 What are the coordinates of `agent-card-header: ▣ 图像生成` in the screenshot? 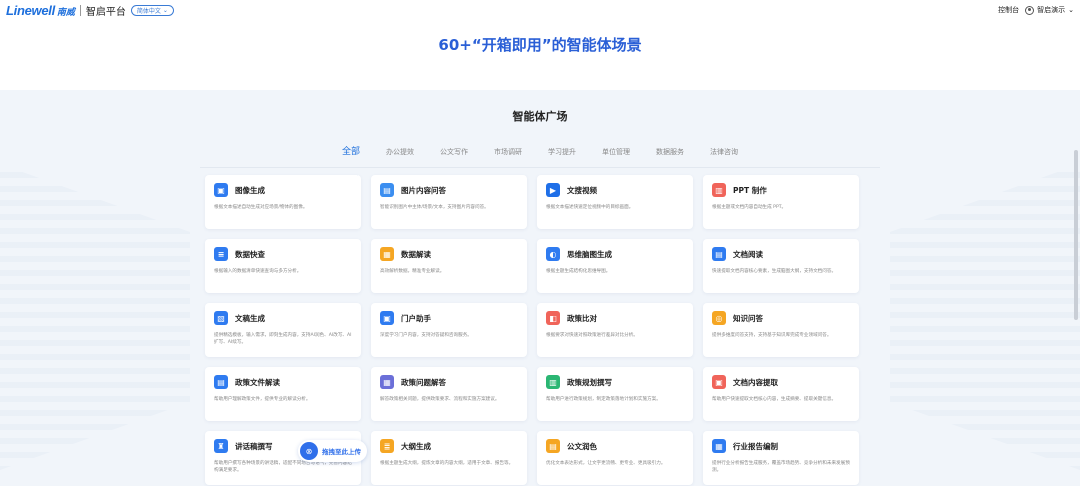 It's located at (283, 190).